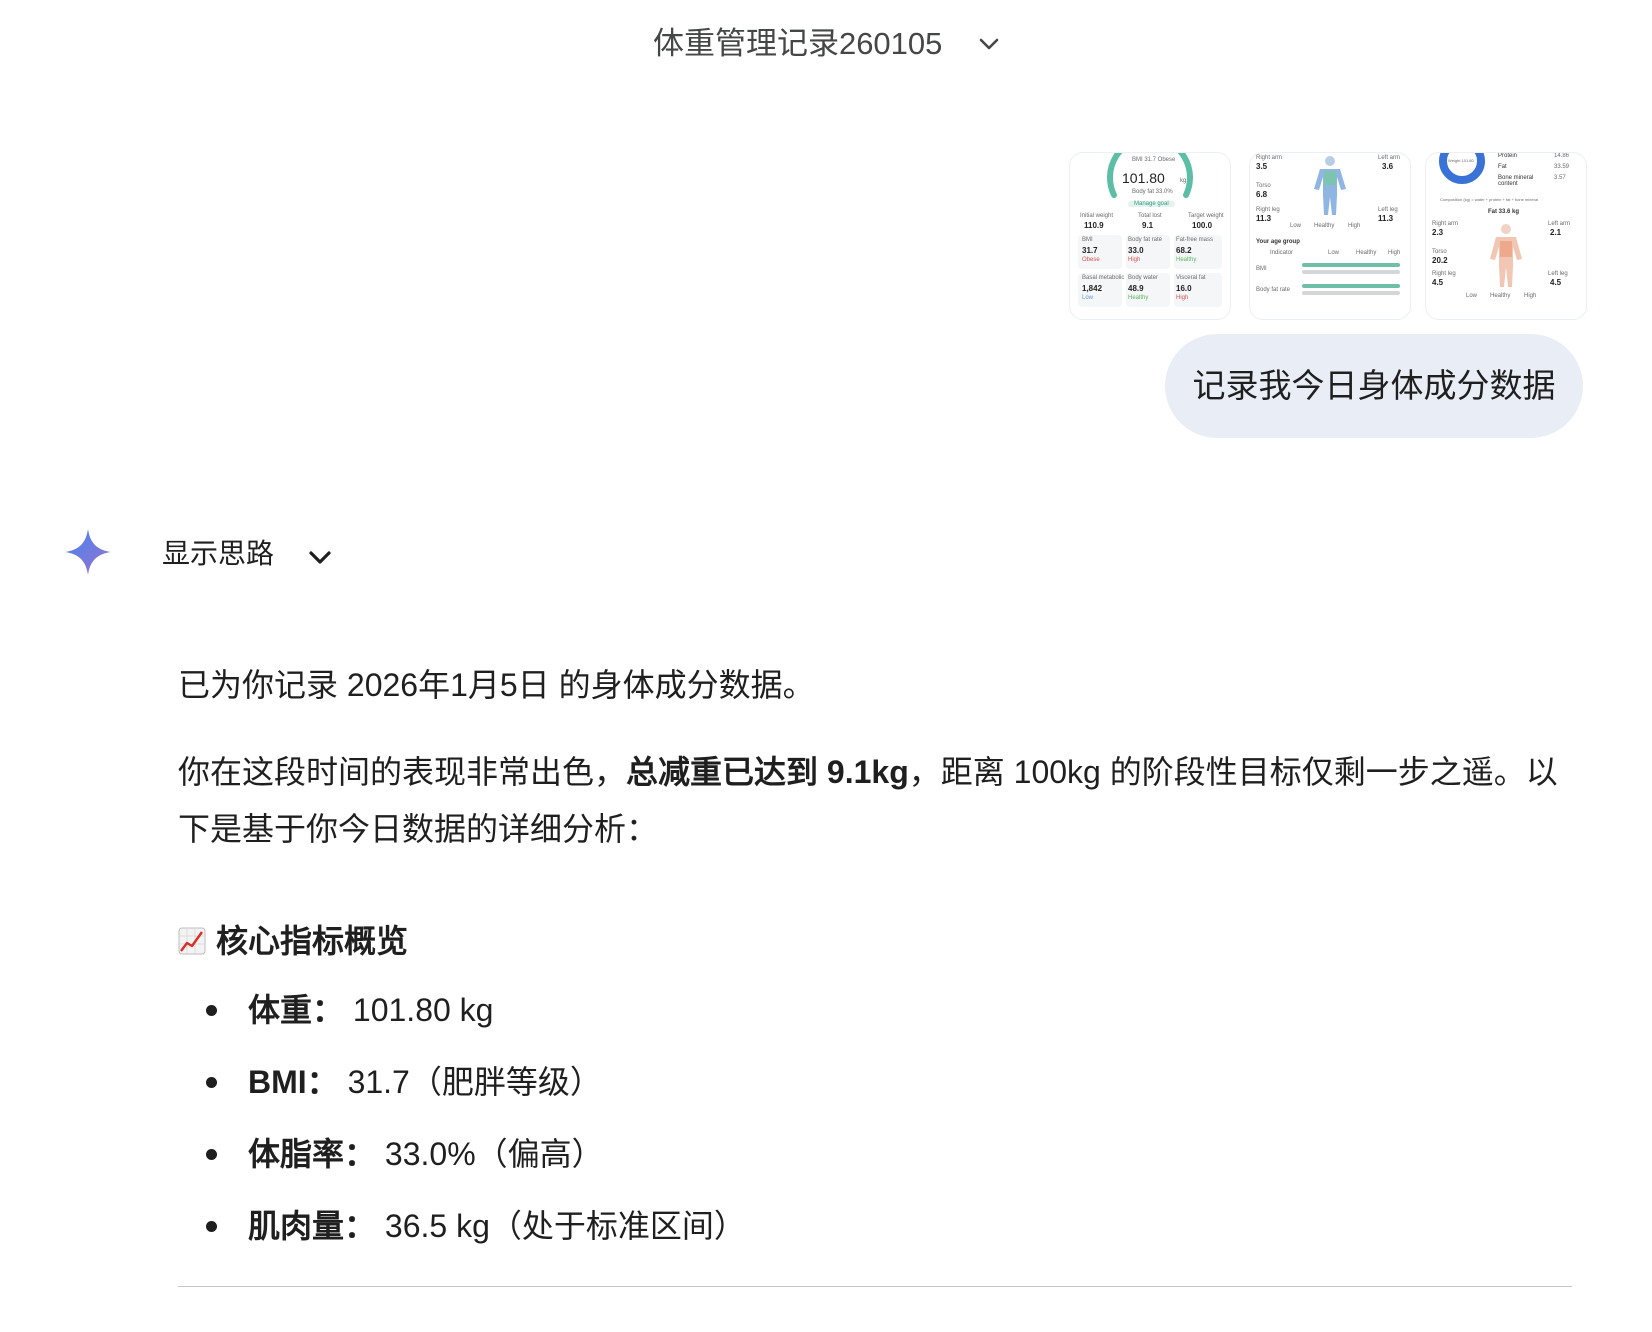 The width and height of the screenshot is (1652, 1332). Describe the element at coordinates (494, 1154) in the screenshot. I see `item-value: 33.0%（偏高）` at that location.